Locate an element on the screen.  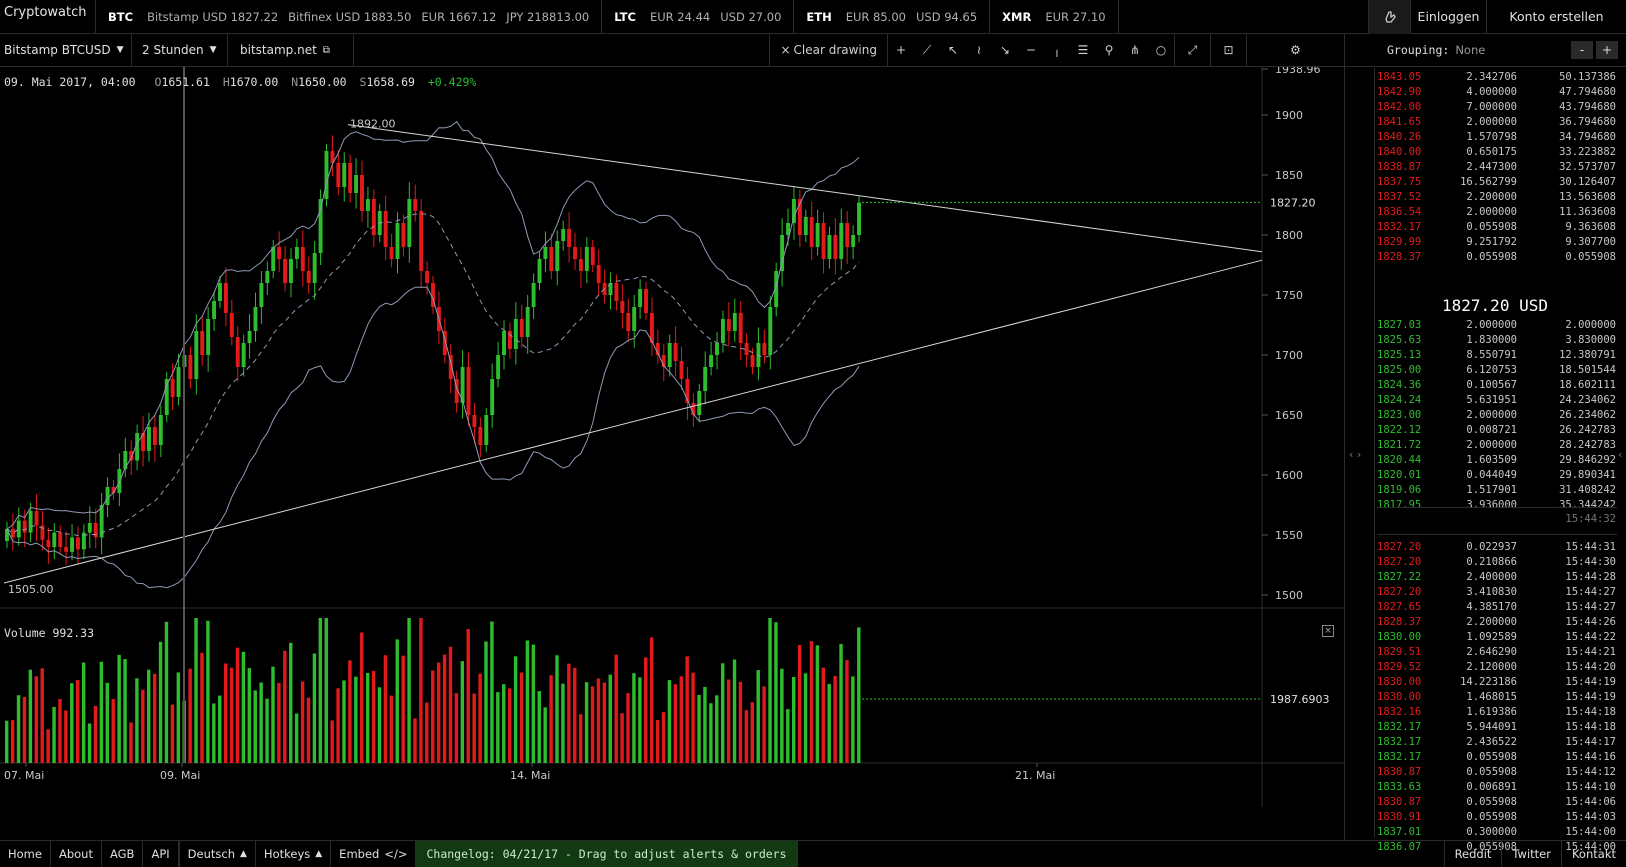
line-tool-icon: ⟋ is located at coordinates (927, 50).